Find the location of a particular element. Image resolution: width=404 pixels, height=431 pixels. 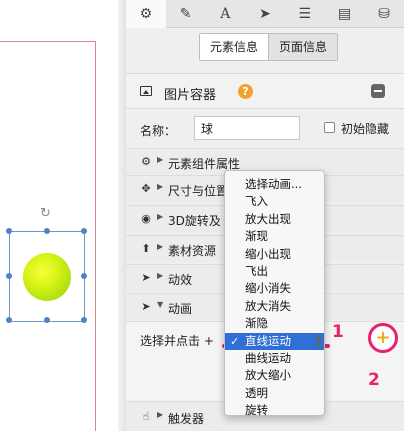

section-label: 动效 is located at coordinates (180, 280).